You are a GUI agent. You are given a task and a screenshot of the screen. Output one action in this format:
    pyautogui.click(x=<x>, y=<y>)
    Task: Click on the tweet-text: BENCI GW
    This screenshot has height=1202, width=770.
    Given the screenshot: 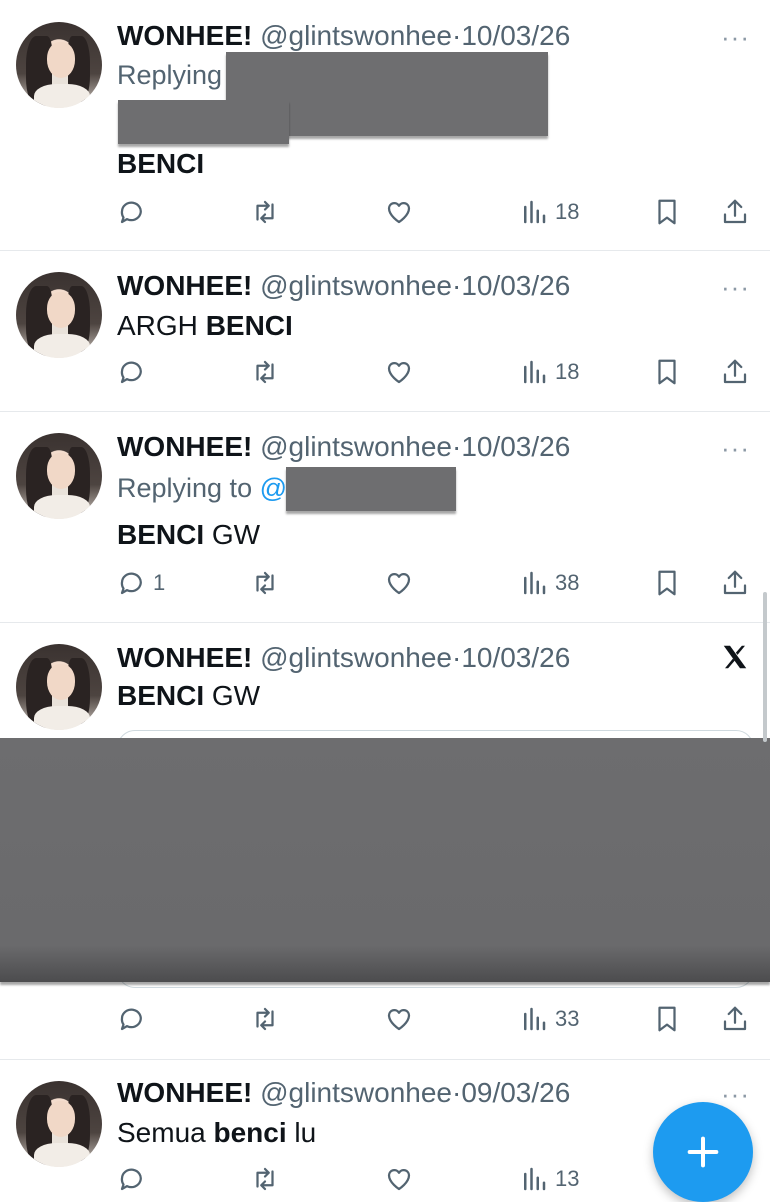 What is the action you would take?
    pyautogui.click(x=189, y=695)
    